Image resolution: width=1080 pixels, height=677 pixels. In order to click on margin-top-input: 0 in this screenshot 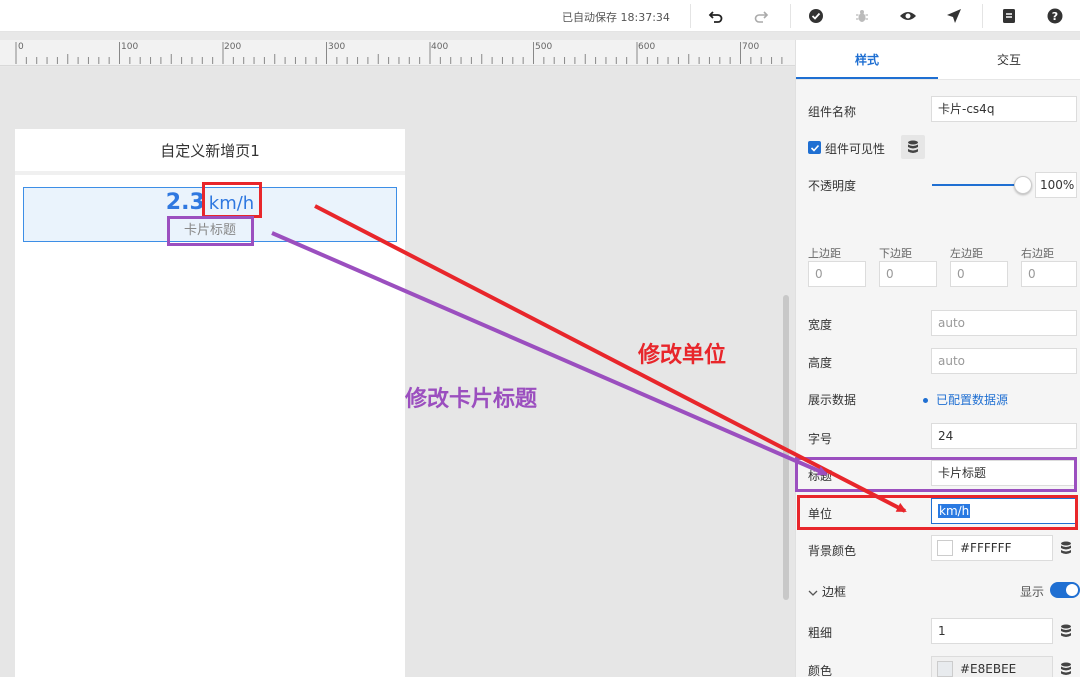, I will do `click(837, 274)`.